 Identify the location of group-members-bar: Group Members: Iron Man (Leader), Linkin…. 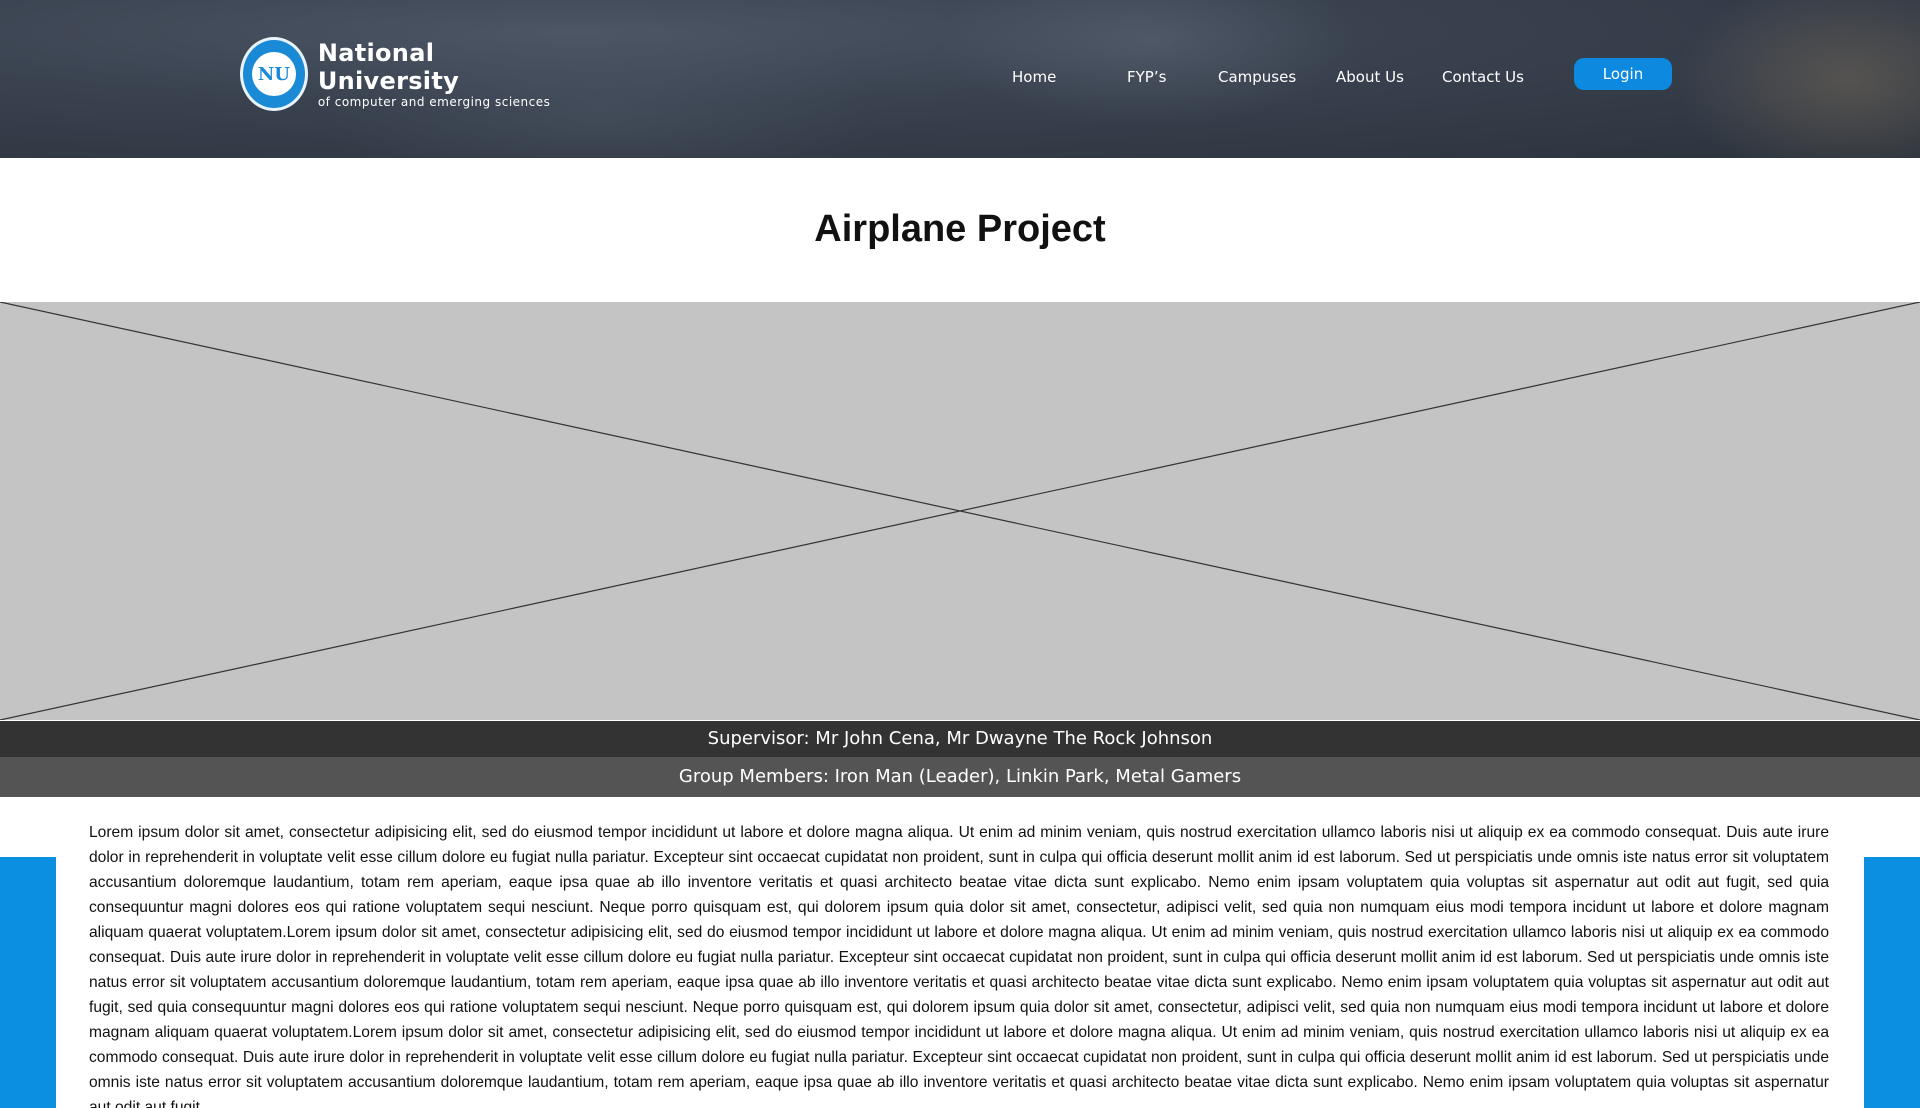
(960, 777).